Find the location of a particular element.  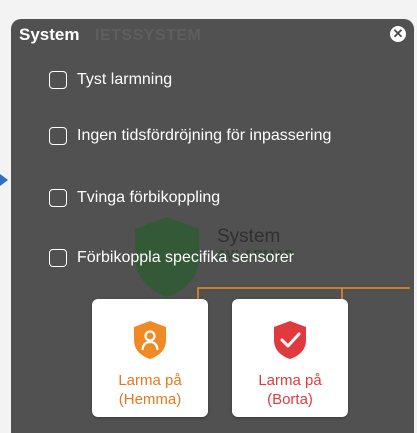

option-no-entry-delay: Ingen tidsfördröjning för inpassering is located at coordinates (190, 136).